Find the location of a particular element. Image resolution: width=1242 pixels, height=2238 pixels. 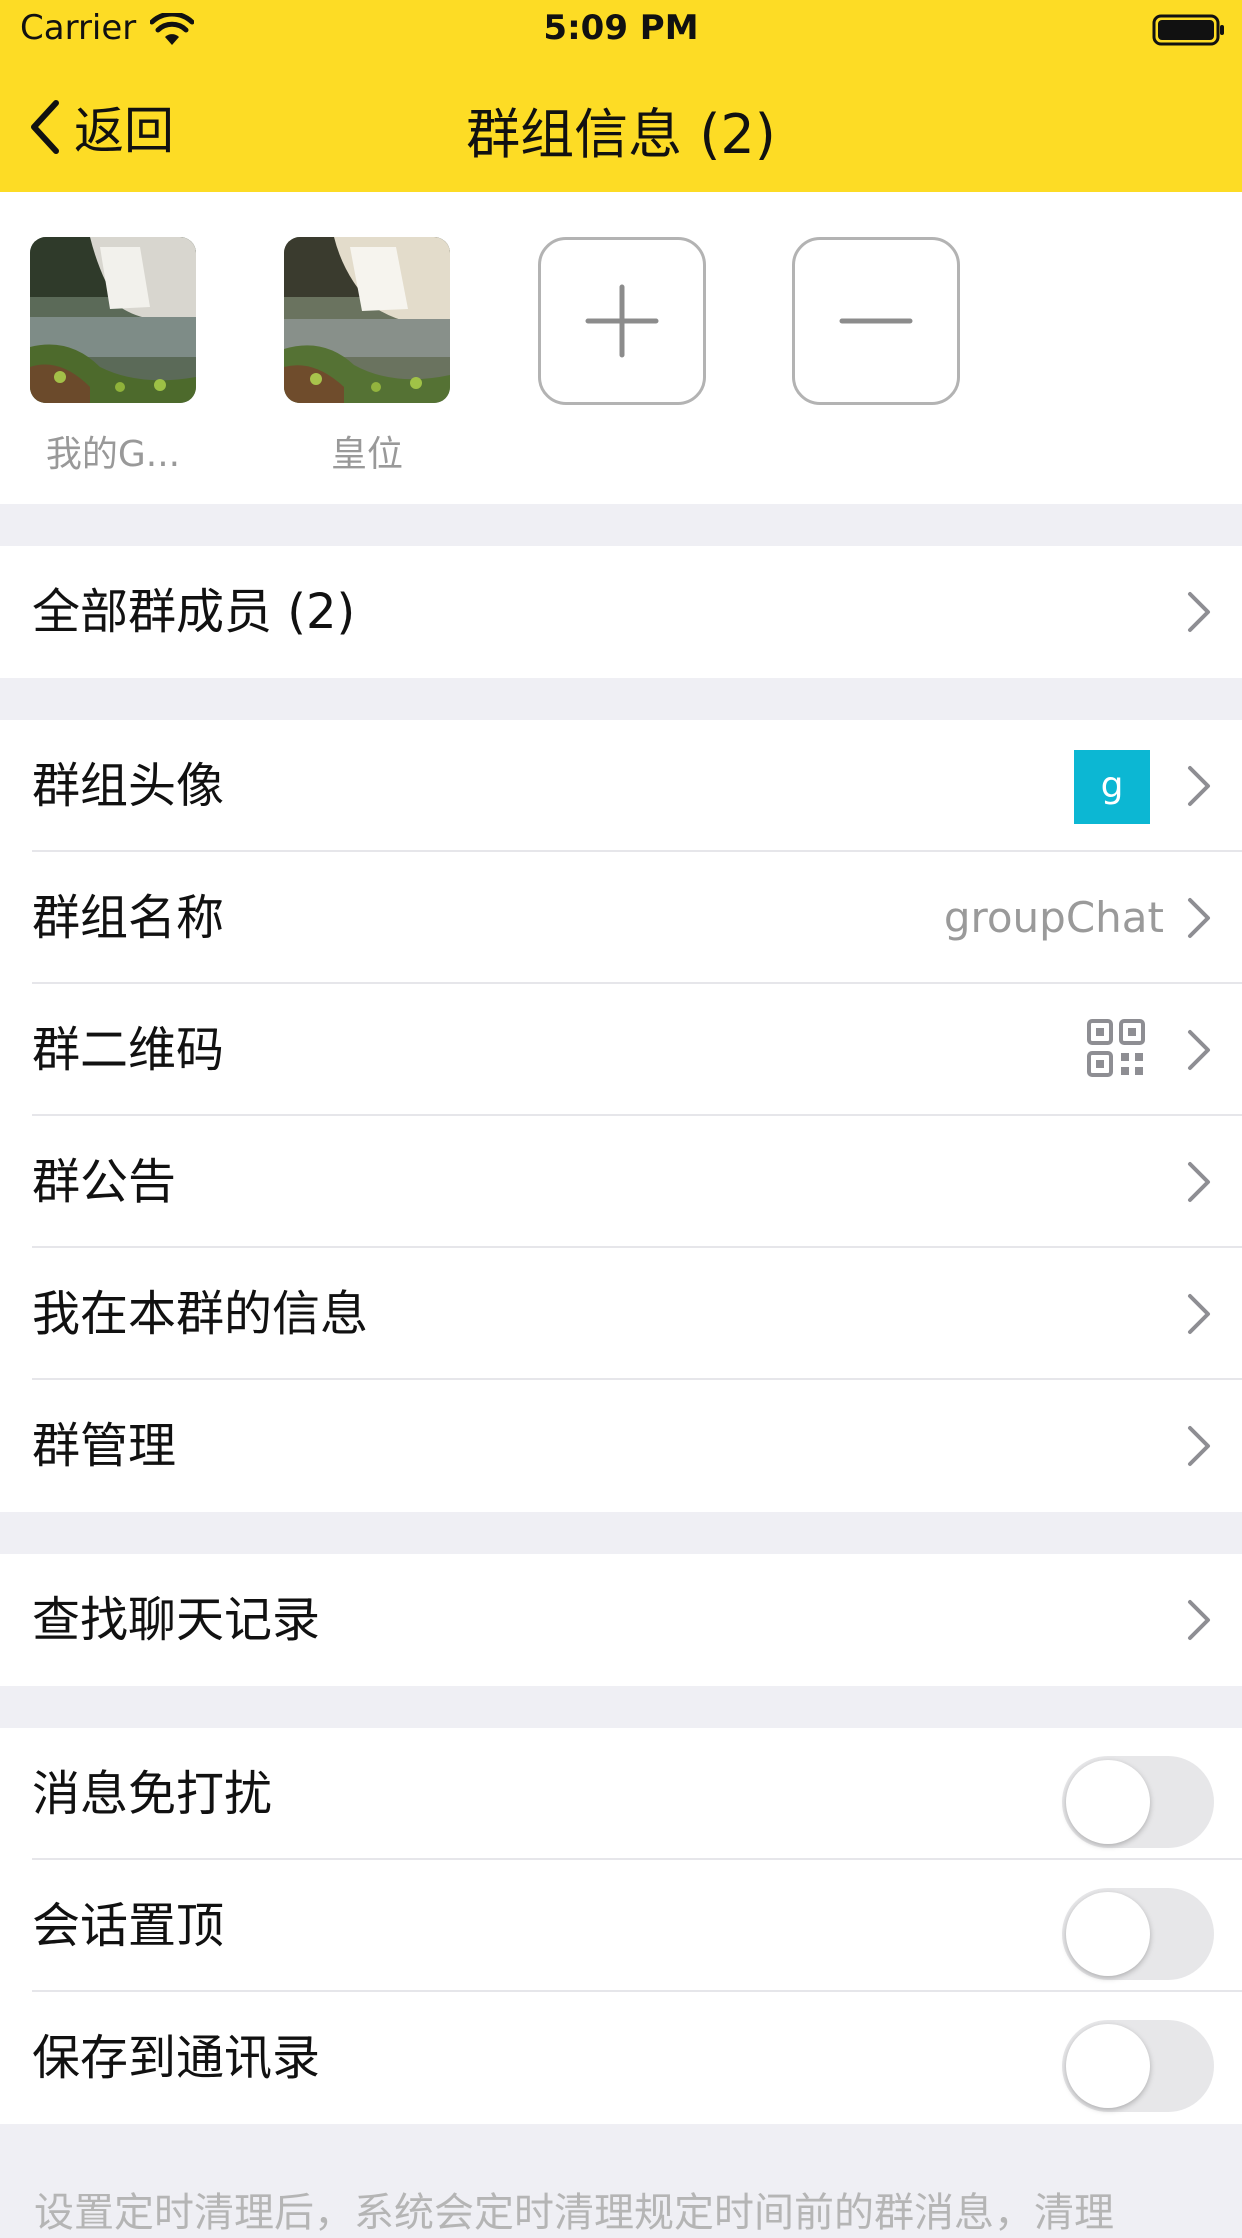

member-name: 皇位 is located at coordinates (366, 454).